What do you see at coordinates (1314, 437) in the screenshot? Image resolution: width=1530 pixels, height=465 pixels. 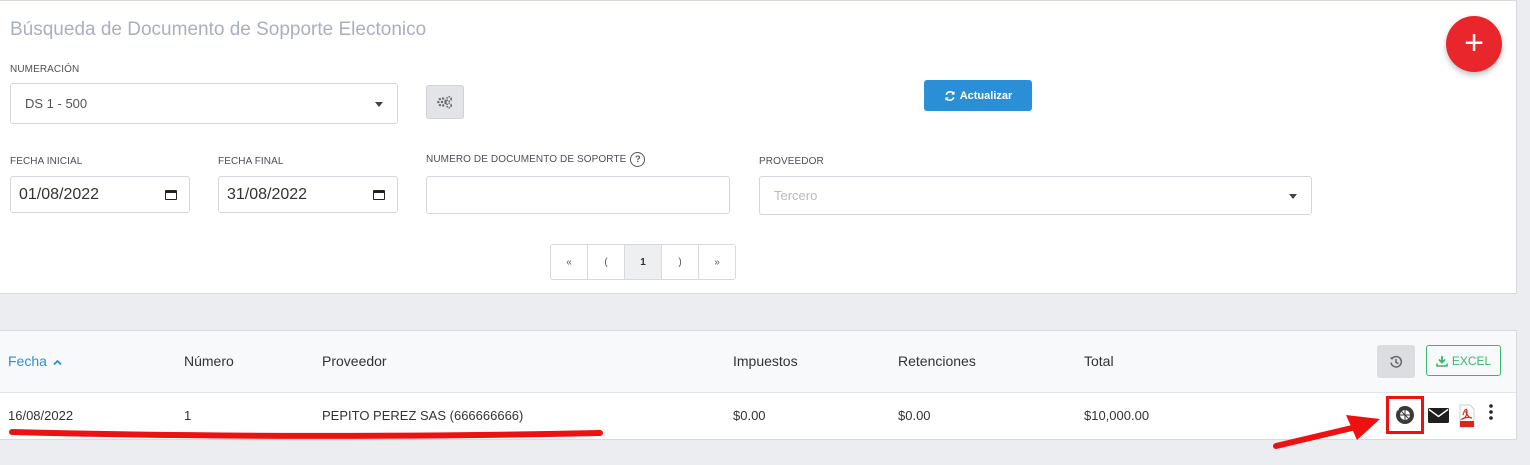 I see `arrow-annotation` at bounding box center [1314, 437].